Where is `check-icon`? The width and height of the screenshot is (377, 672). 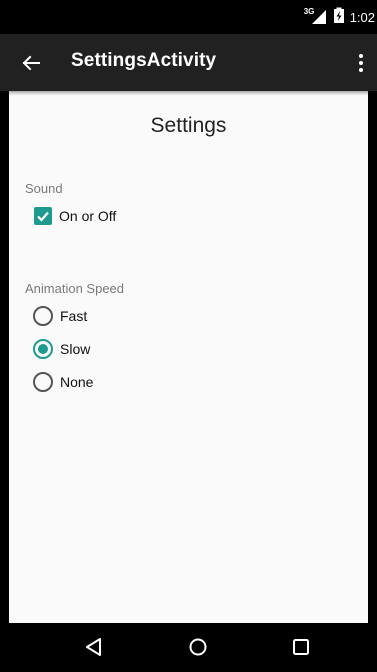 check-icon is located at coordinates (43, 216).